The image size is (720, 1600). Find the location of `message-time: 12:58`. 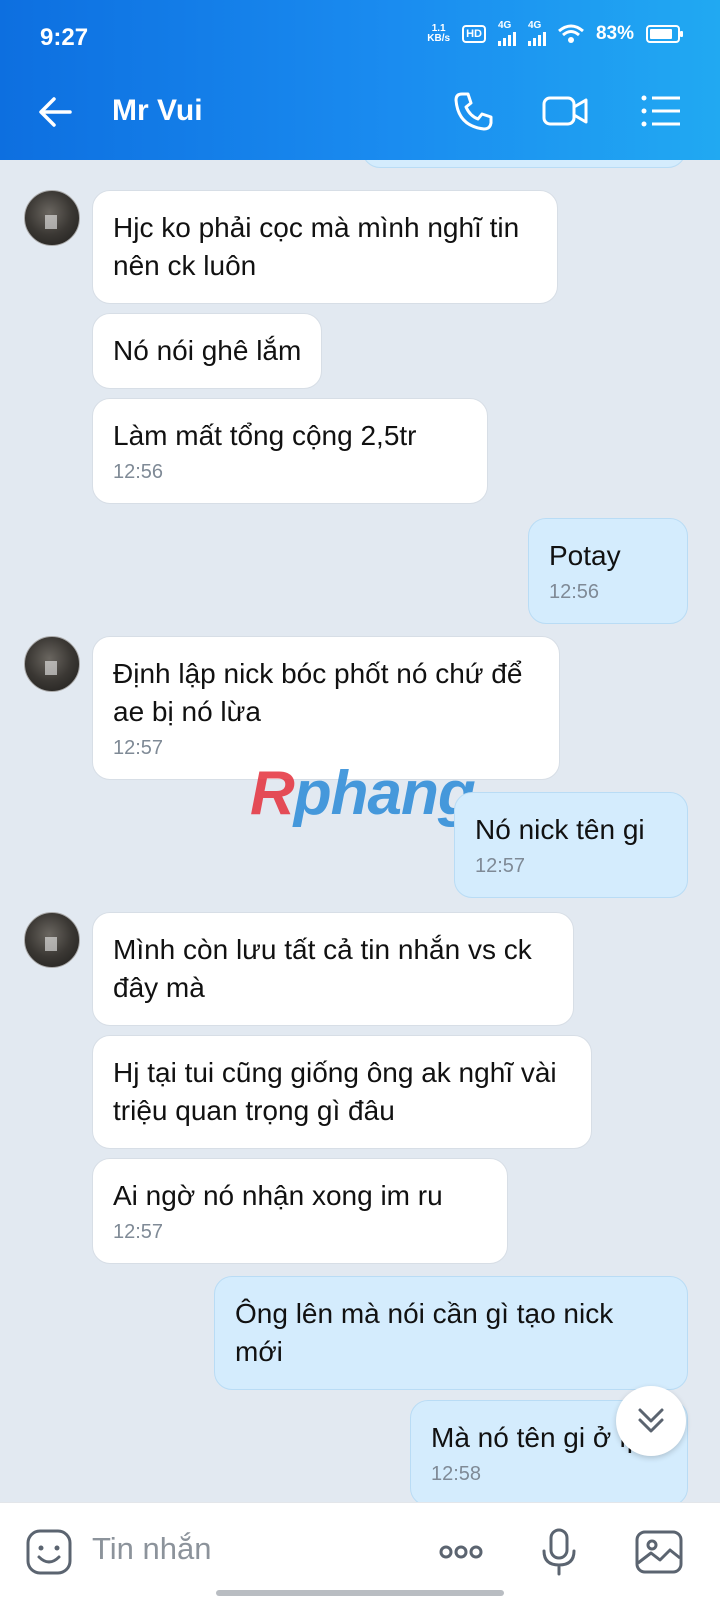

message-time: 12:58 is located at coordinates (456, 1474).